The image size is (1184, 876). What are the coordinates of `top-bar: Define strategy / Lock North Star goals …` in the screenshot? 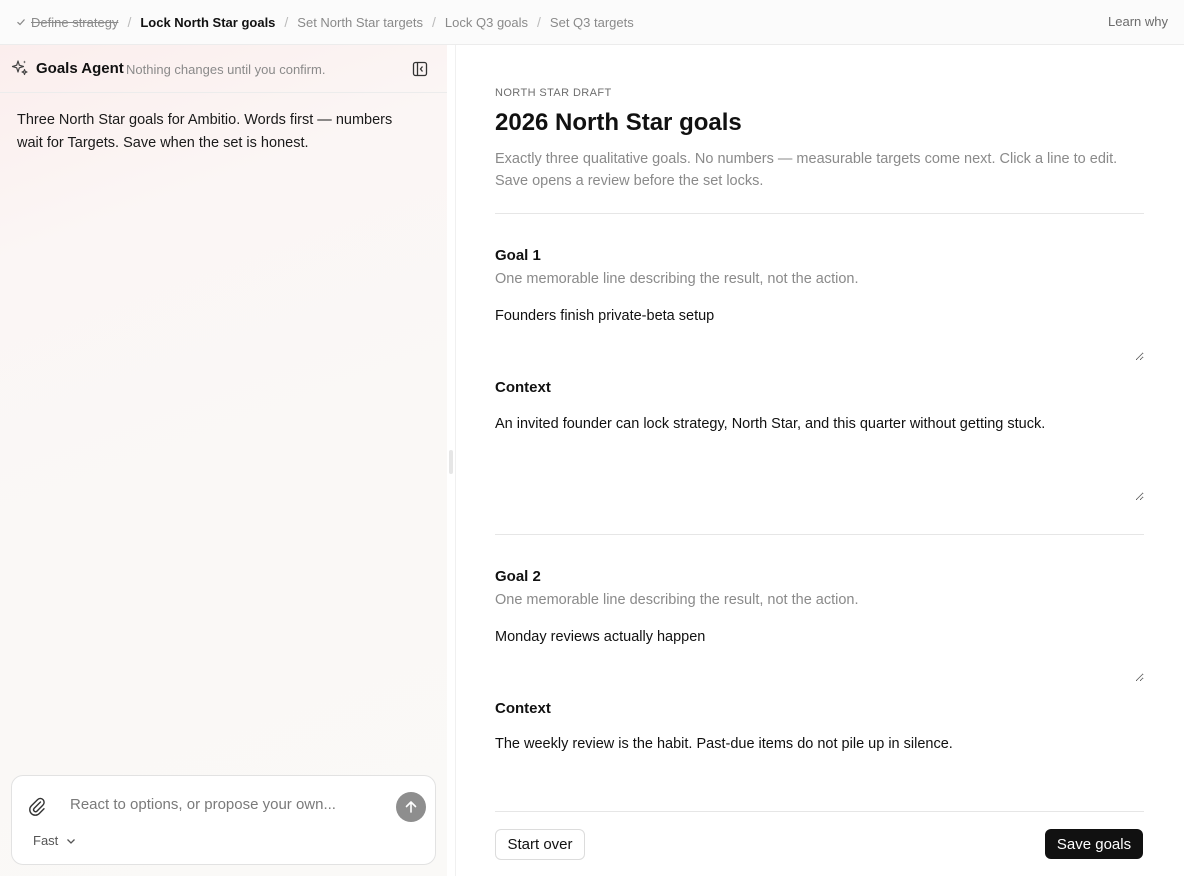 It's located at (592, 22).